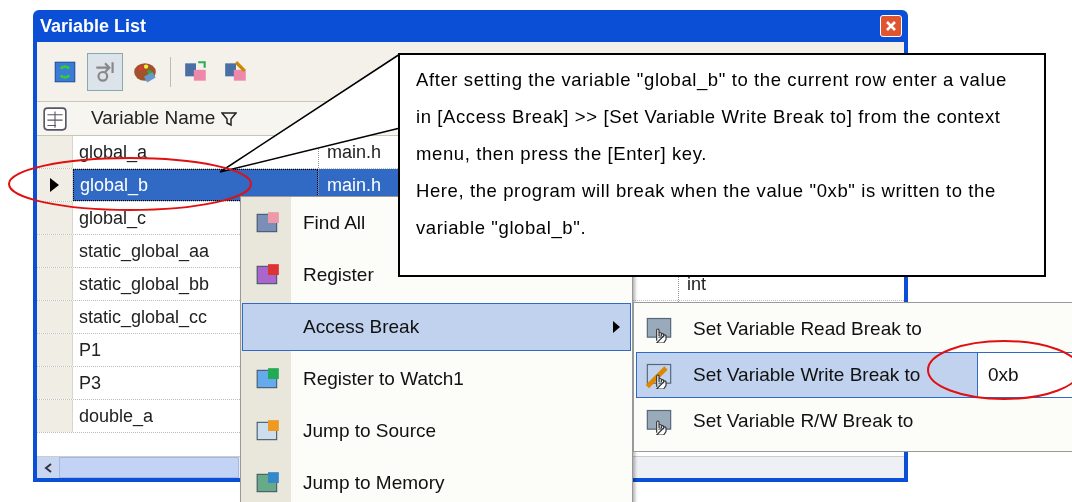 The height and width of the screenshot is (502, 1072). I want to click on window-title: Variable List, so click(93, 26).